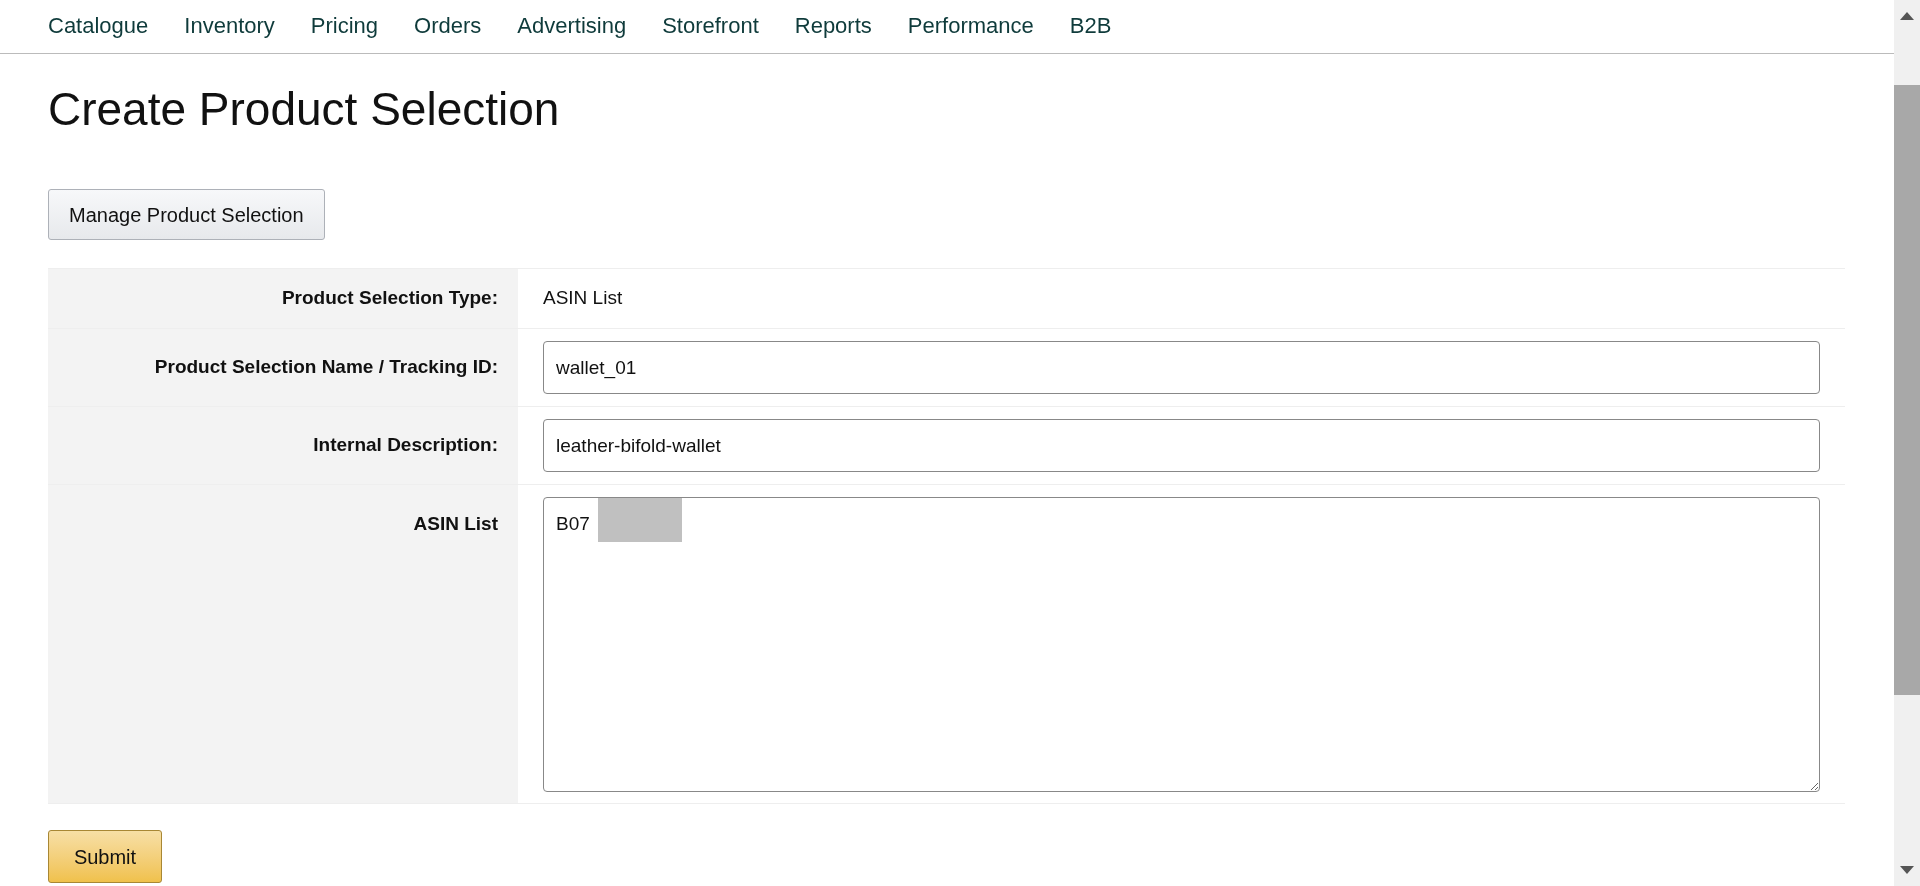 This screenshot has width=1920, height=886. I want to click on nav-link: Advertising, so click(572, 25).